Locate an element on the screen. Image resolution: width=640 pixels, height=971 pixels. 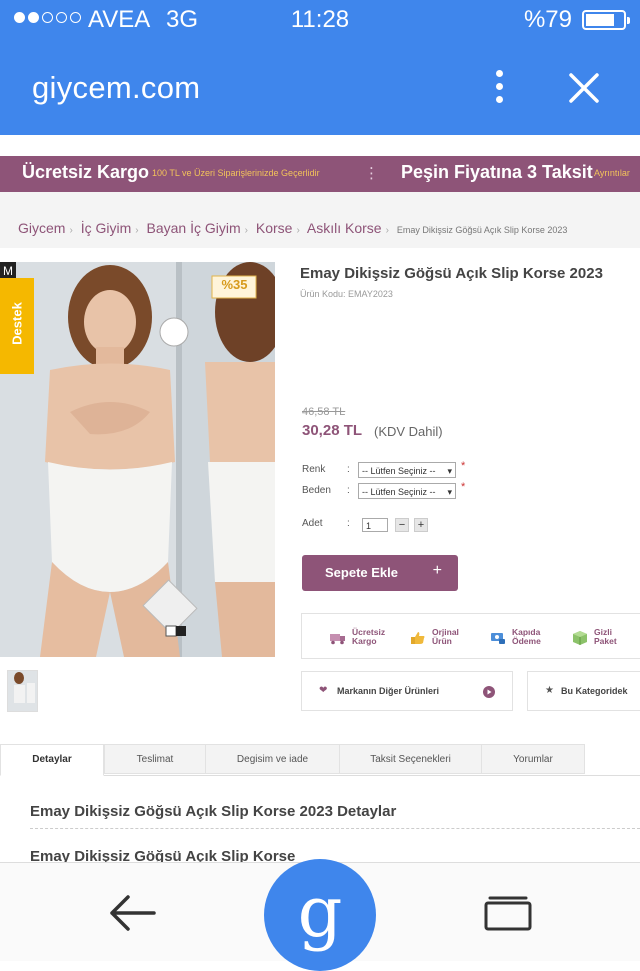
breadcrumb-link: Giycem is located at coordinates (41, 228).